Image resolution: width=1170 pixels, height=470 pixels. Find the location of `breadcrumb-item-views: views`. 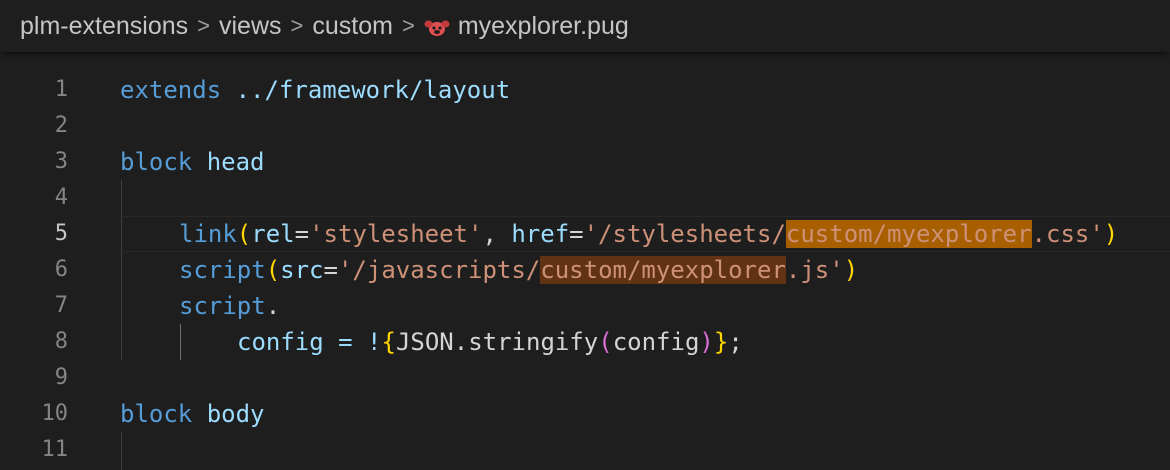

breadcrumb-item-views: views is located at coordinates (250, 26).